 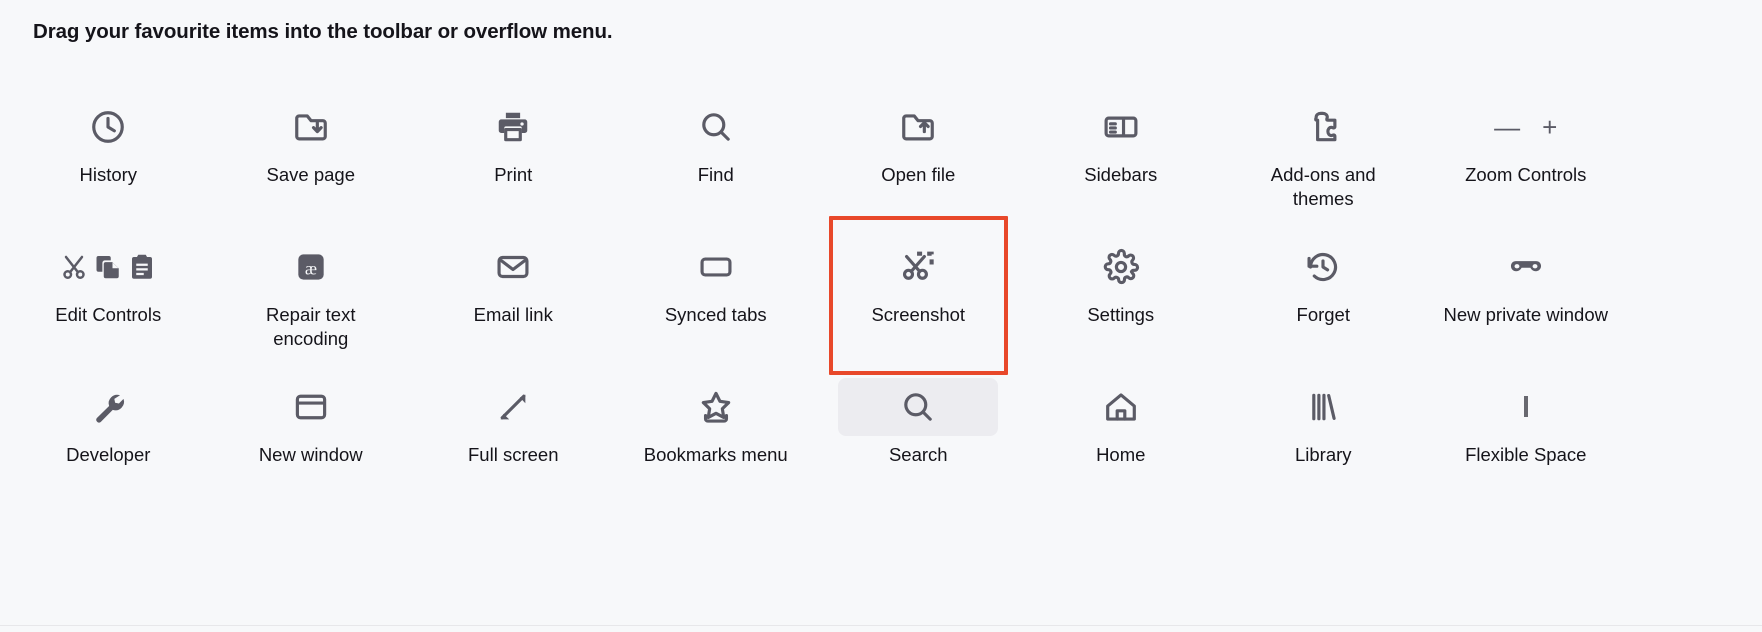 I want to click on item-label: Developer, so click(x=108, y=454).